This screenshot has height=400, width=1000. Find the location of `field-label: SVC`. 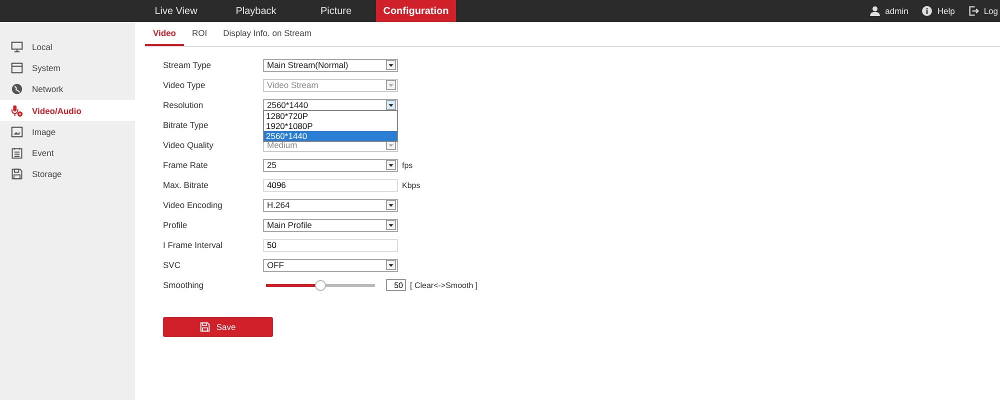

field-label: SVC is located at coordinates (172, 265).